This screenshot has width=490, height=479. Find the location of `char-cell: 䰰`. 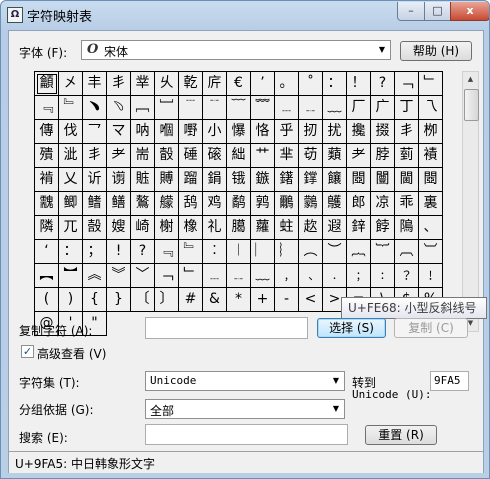

char-cell: 䰰 is located at coordinates (47, 204).